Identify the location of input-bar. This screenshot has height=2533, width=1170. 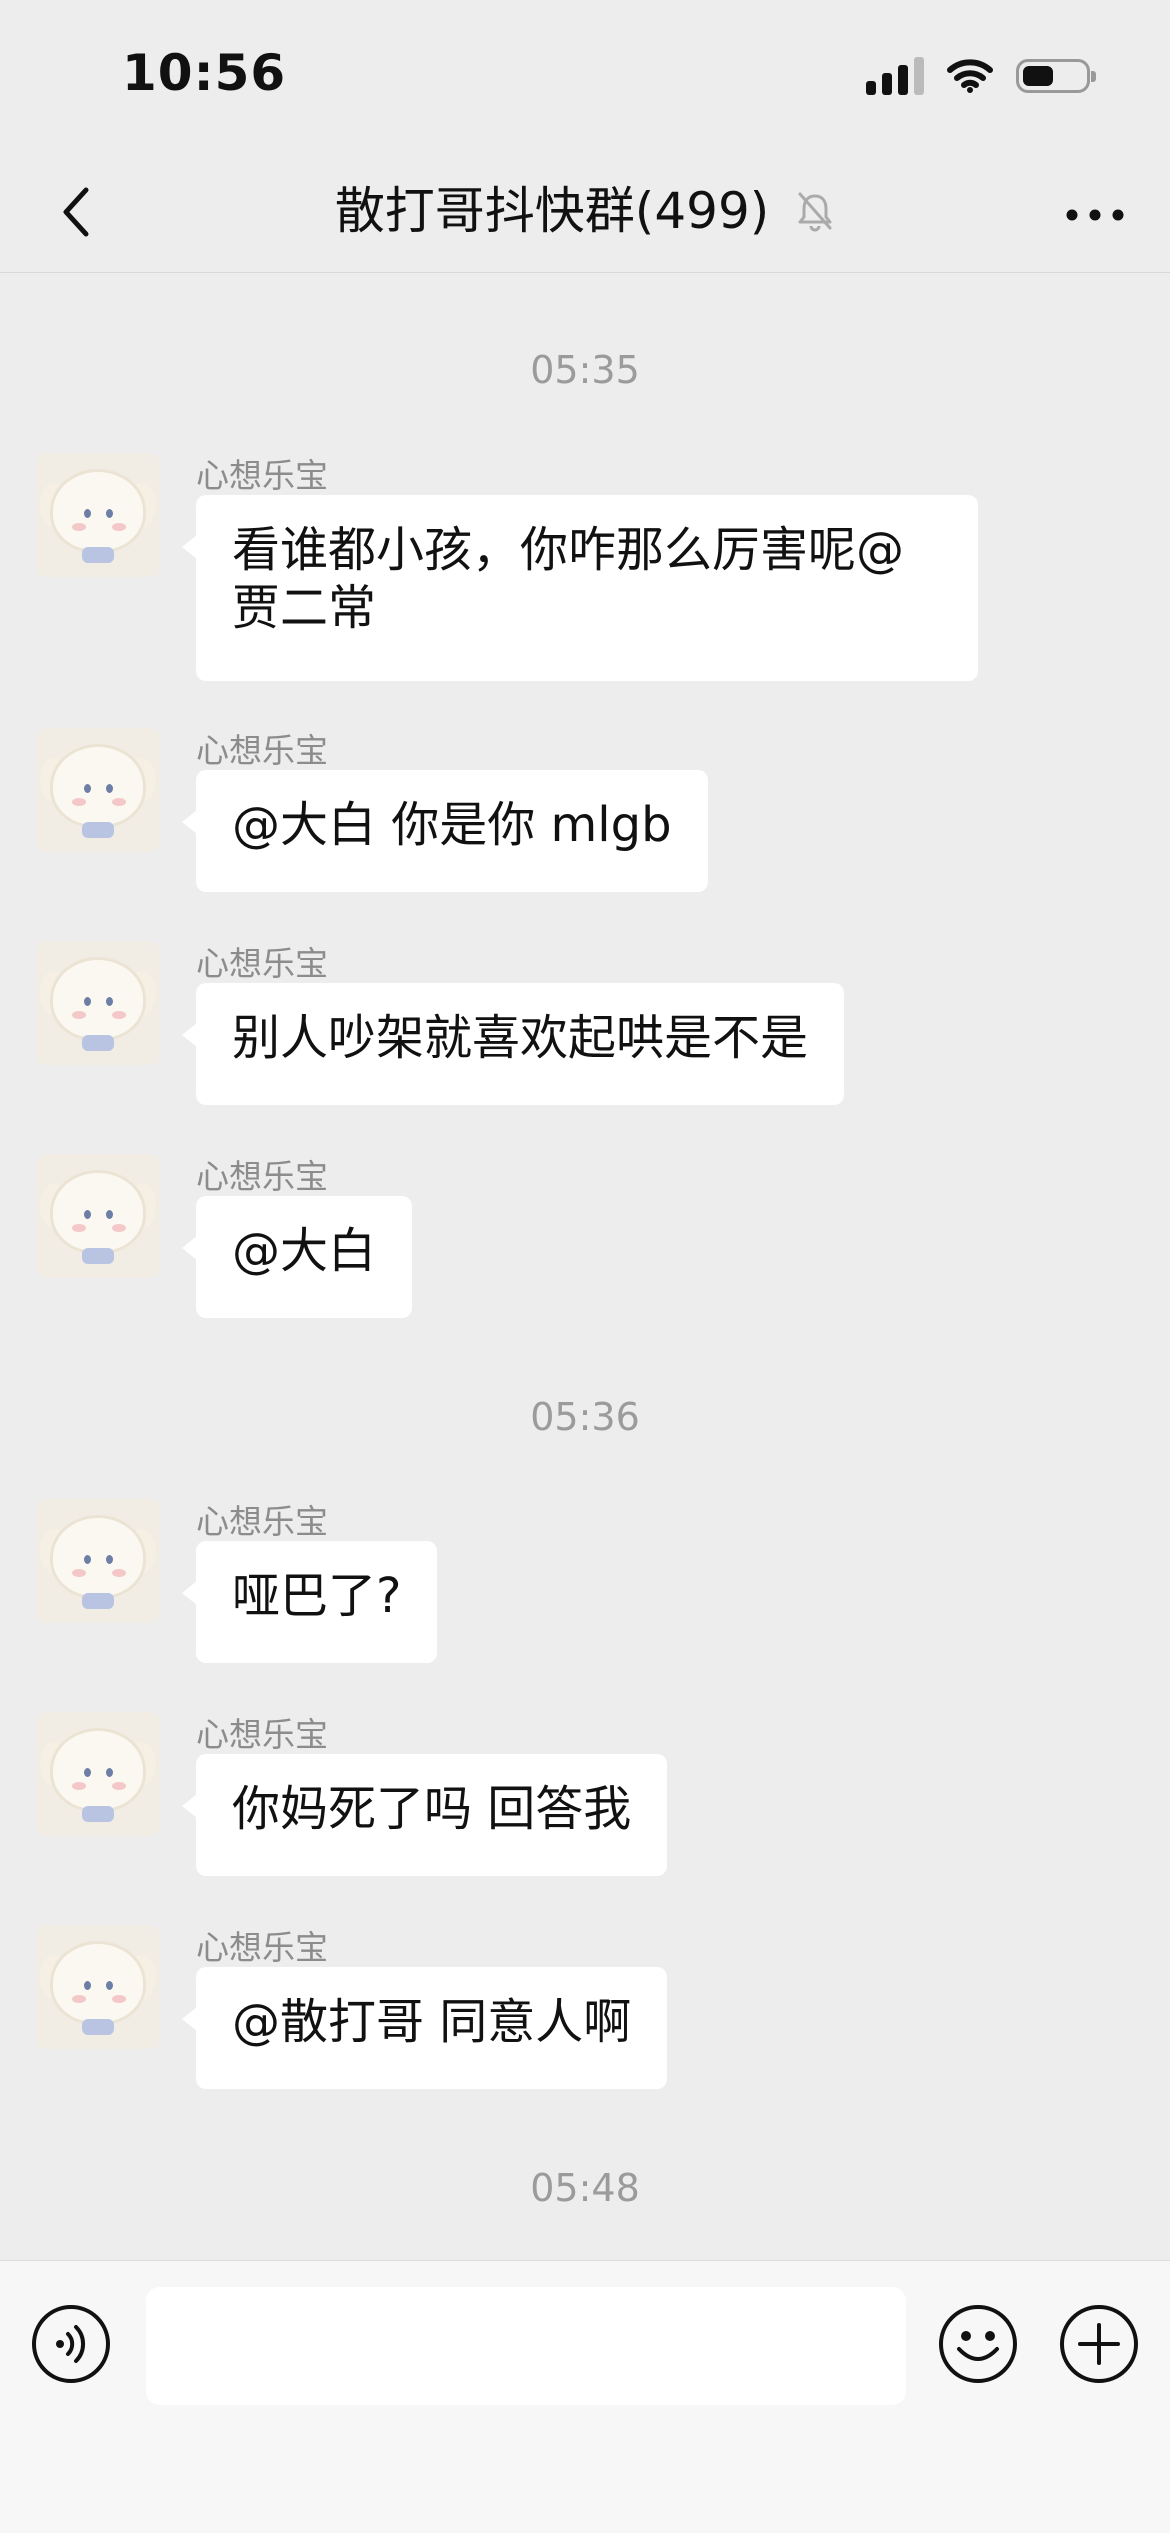
(585, 2396).